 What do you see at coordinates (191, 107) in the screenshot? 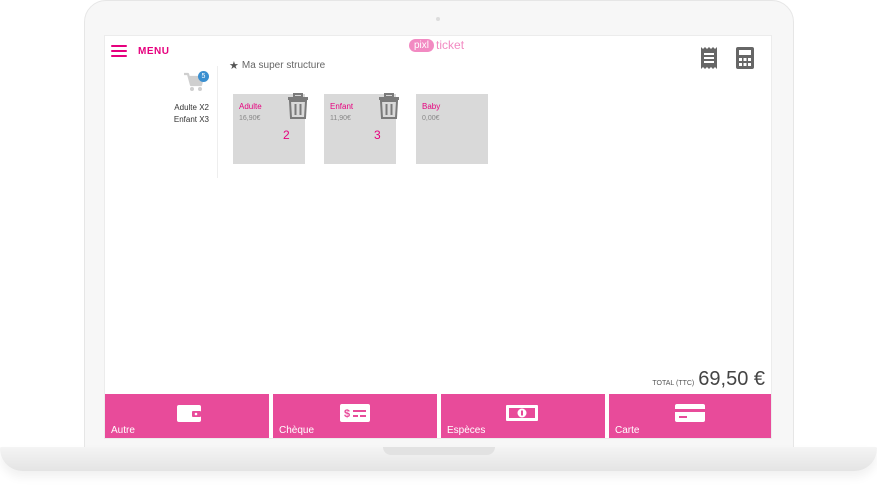
I see `cart-line-adulte: Adulte X2` at bounding box center [191, 107].